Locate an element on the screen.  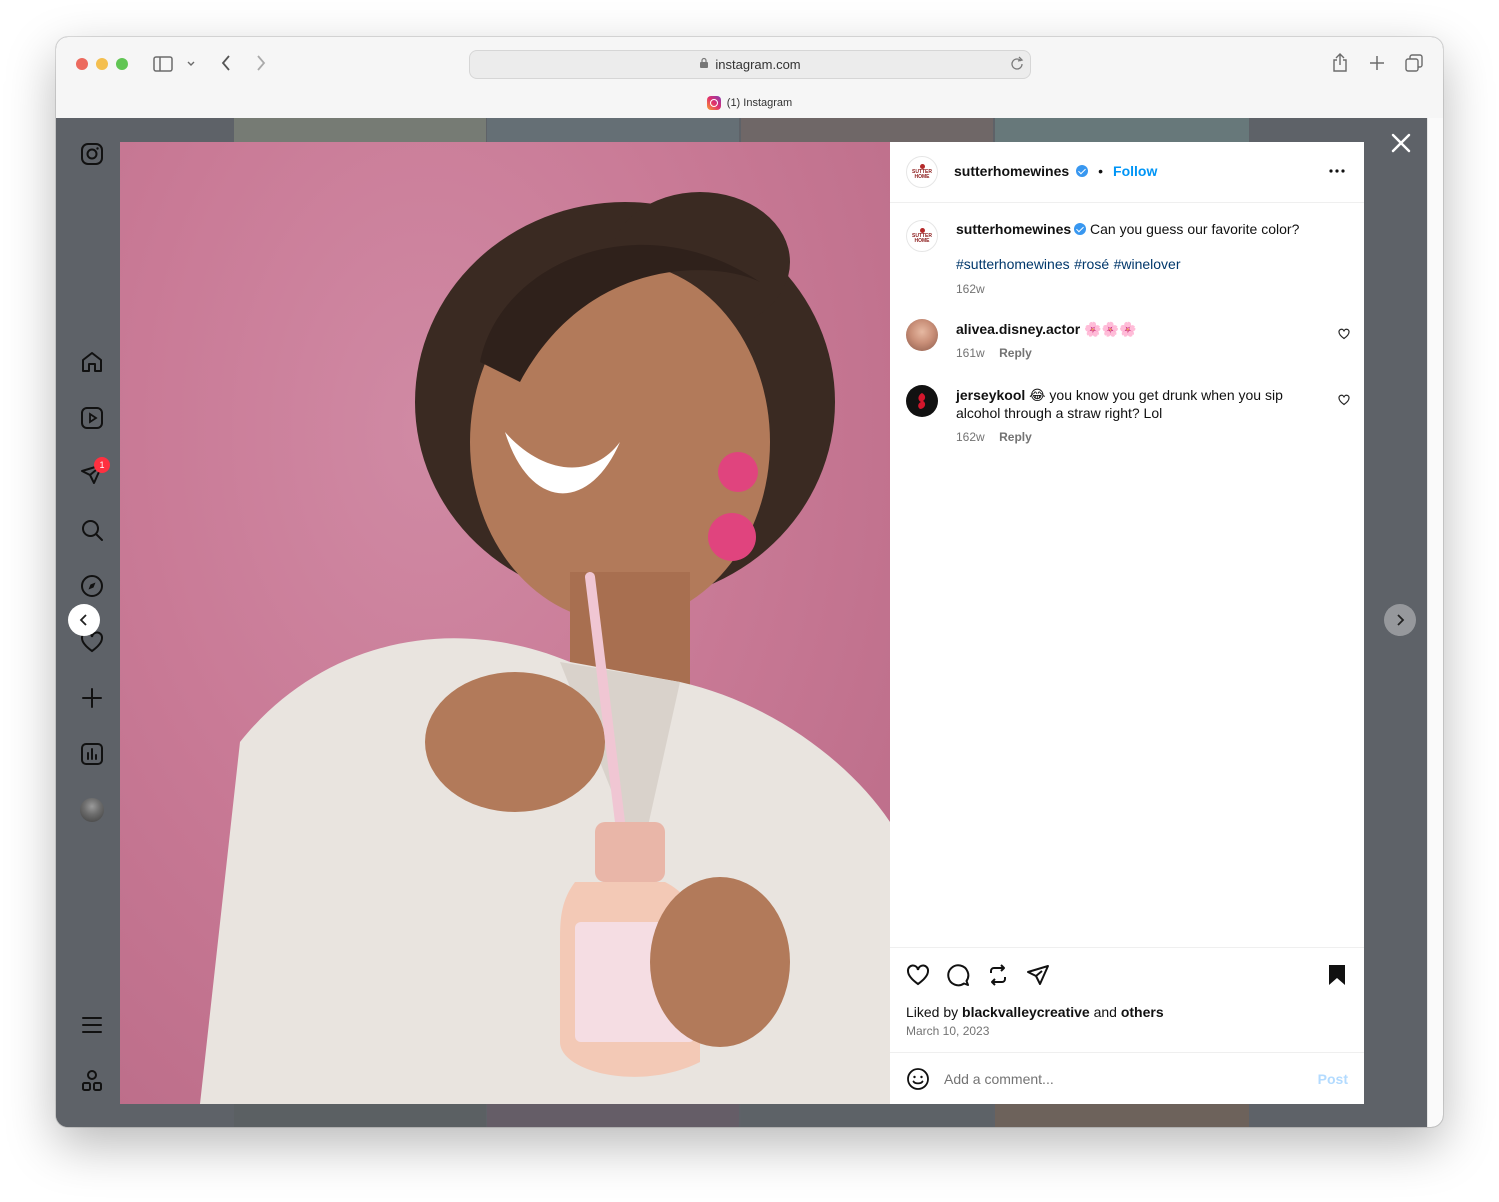
explore-icon is located at coordinates (92, 586).